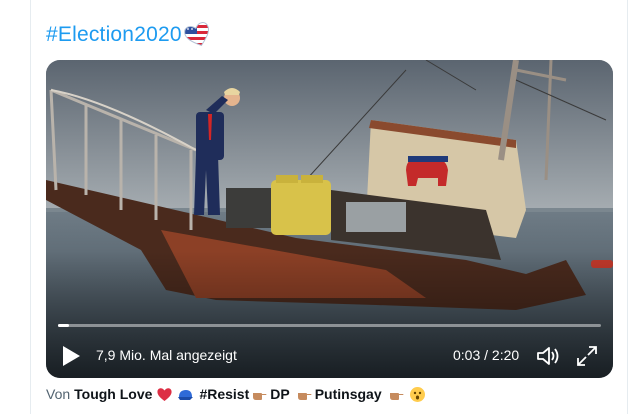  Describe the element at coordinates (197, 35) in the screenshot. I see `flag-heart-emoji` at that location.